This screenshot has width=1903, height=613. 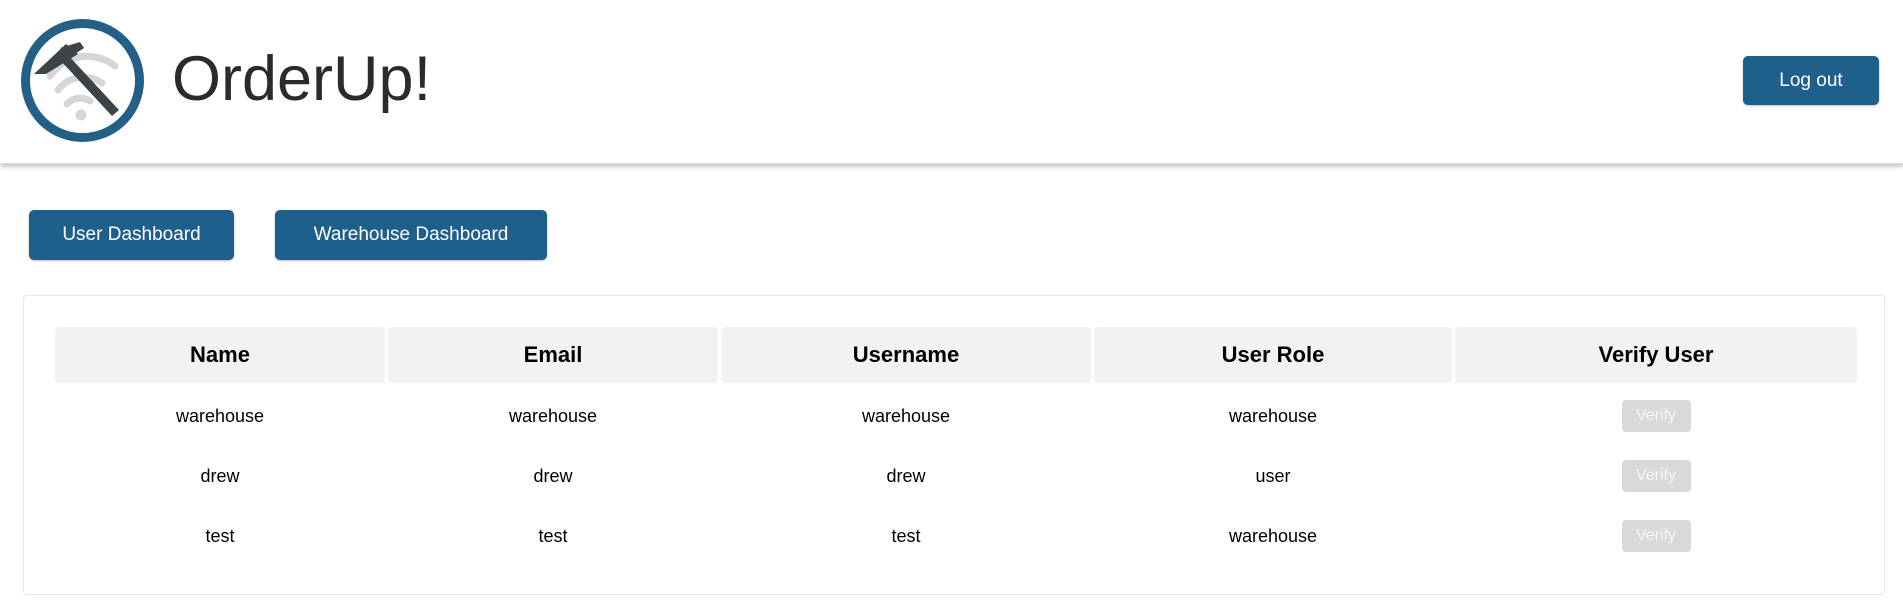 What do you see at coordinates (220, 475) in the screenshot?
I see `cell-name: drew` at bounding box center [220, 475].